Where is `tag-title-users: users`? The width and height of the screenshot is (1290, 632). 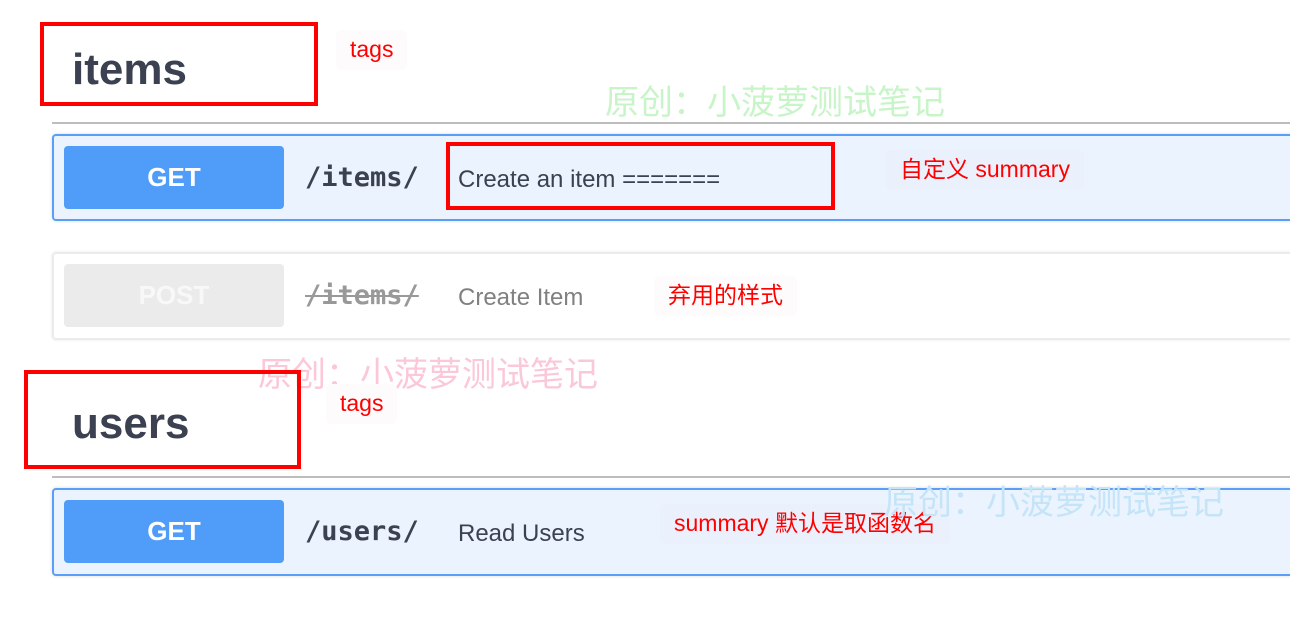
tag-title-users: users is located at coordinates (130, 424).